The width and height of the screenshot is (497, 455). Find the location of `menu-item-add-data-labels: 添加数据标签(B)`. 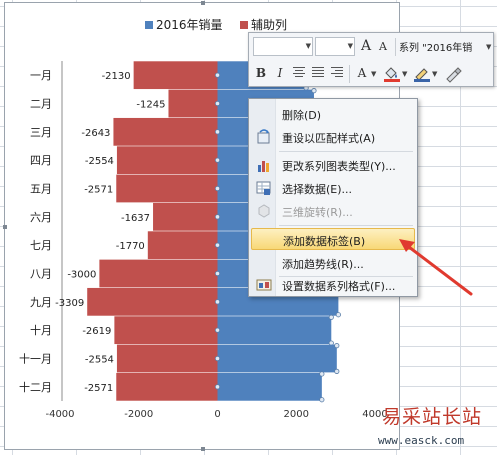

menu-item-add-data-labels: 添加数据标签(B) is located at coordinates (333, 239).